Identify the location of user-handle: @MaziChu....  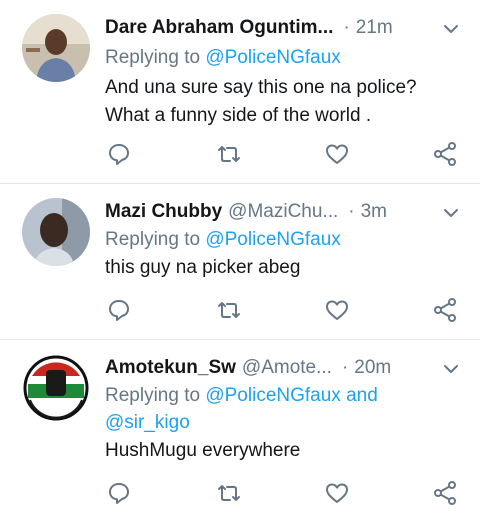
(283, 211).